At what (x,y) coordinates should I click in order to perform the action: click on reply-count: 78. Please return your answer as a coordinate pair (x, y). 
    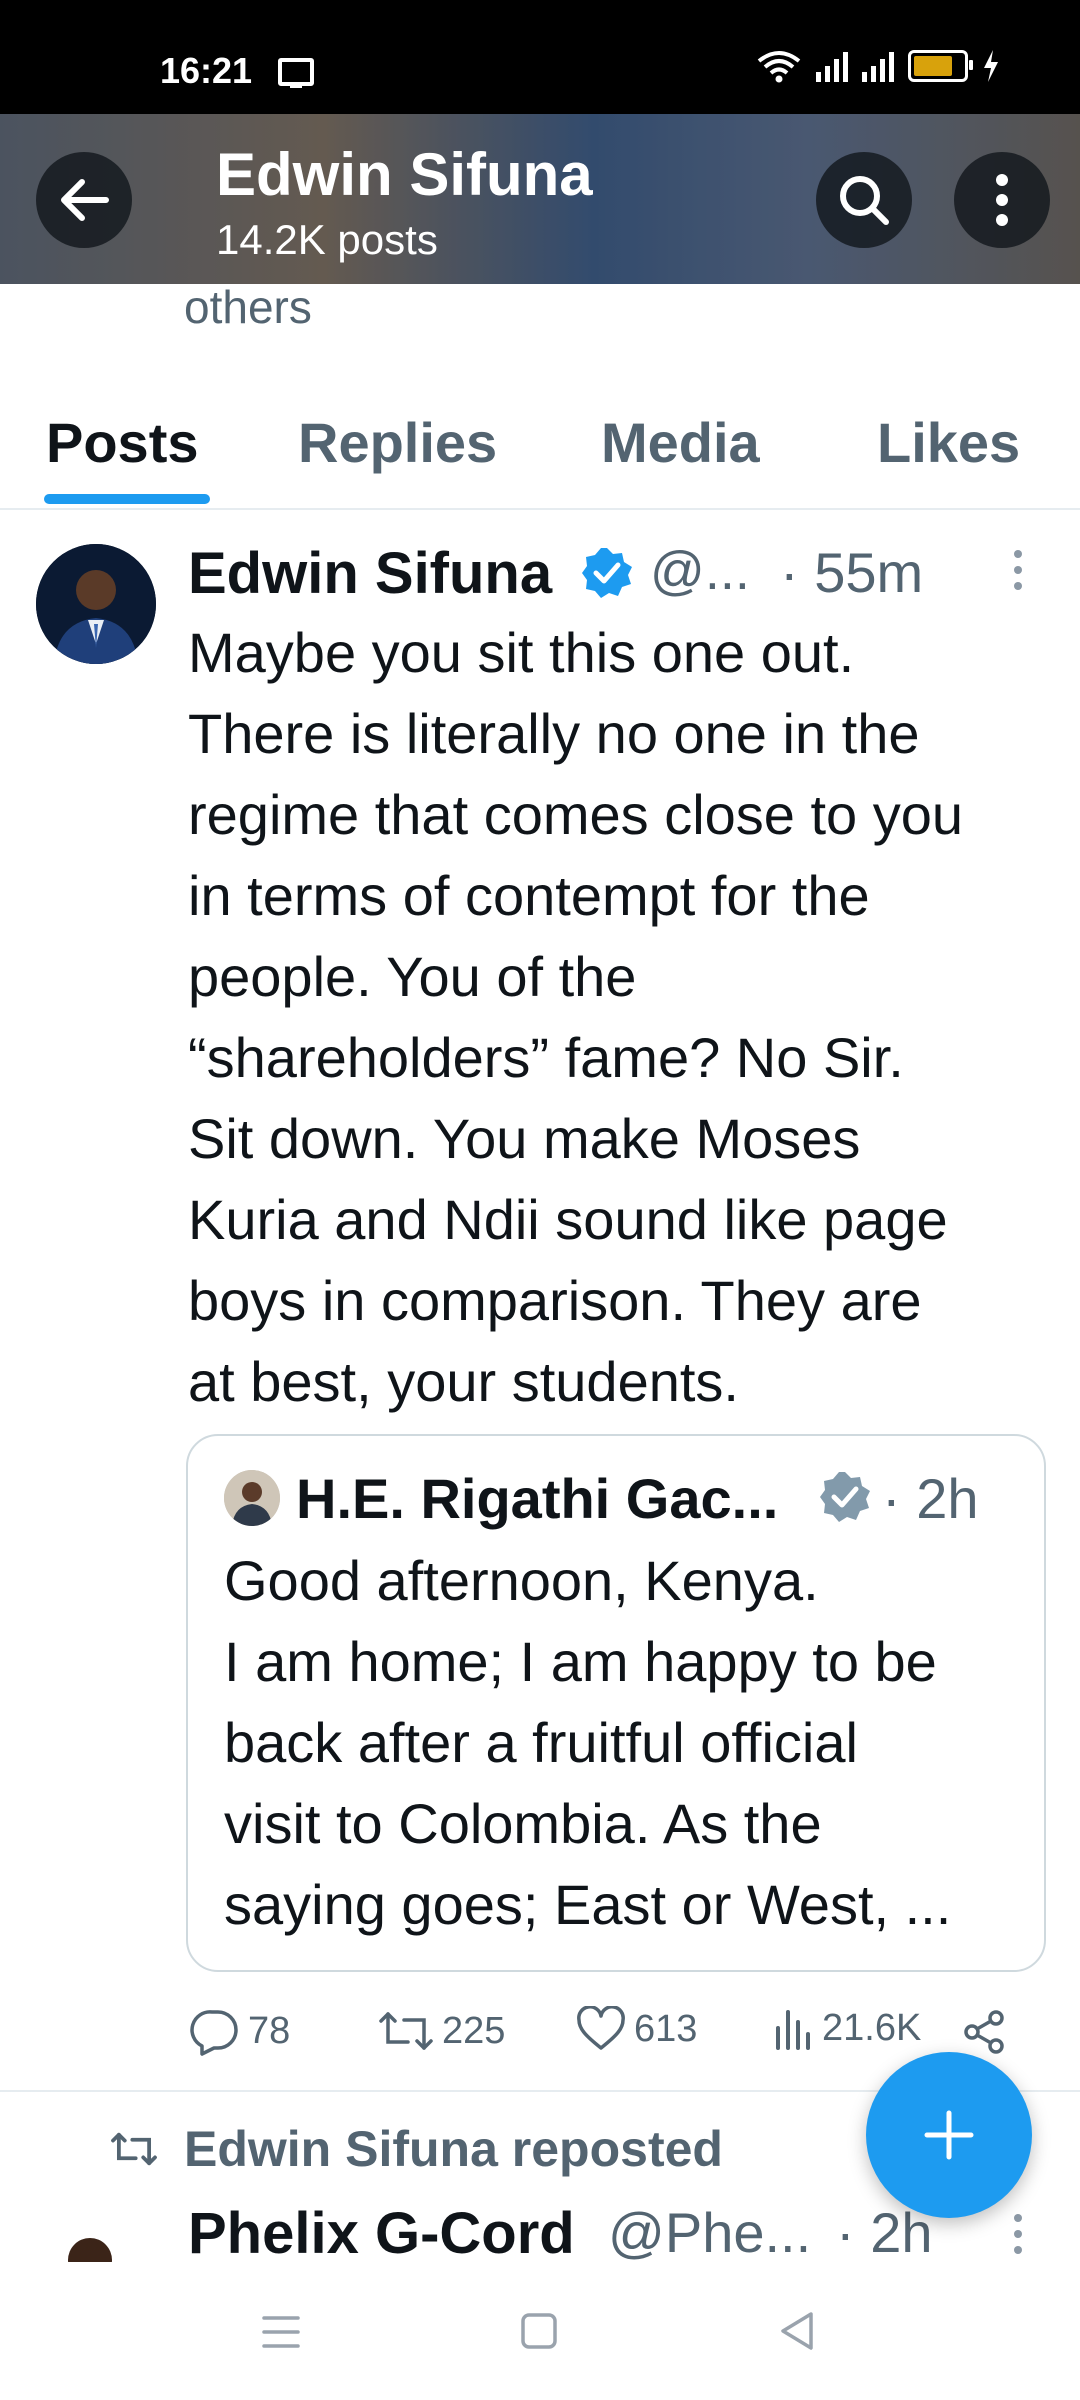
    Looking at the image, I should click on (269, 2030).